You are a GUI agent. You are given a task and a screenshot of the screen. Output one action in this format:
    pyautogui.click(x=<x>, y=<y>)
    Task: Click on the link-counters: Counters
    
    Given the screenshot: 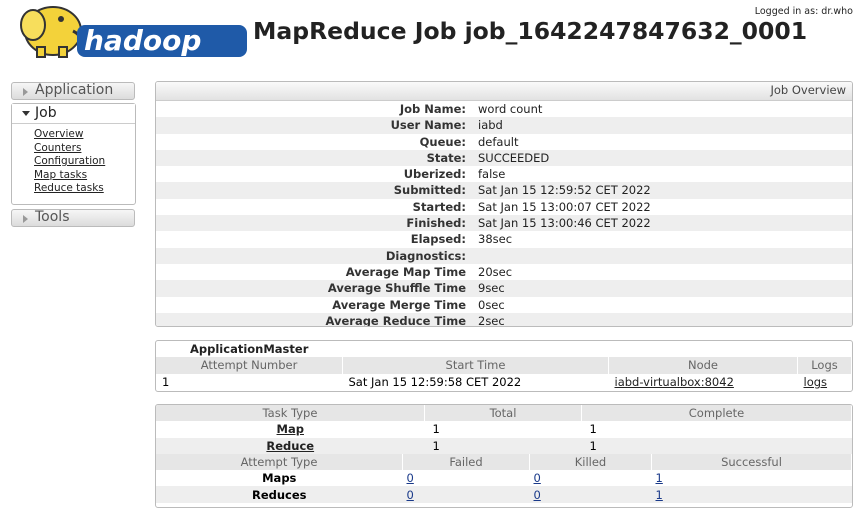 What is the action you would take?
    pyautogui.click(x=69, y=149)
    